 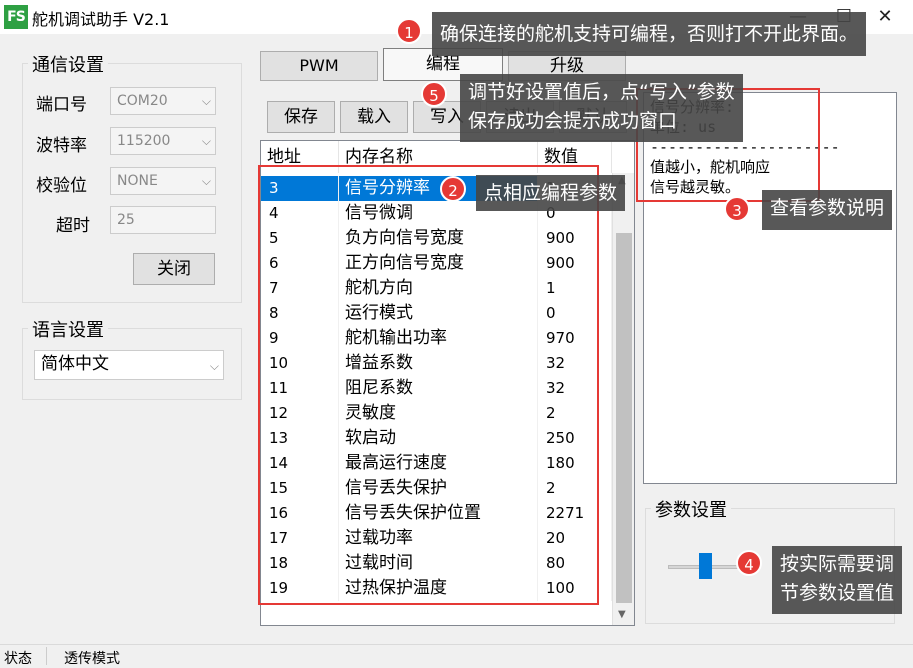 I want to click on parity-select: NONE ⌵, so click(x=163, y=181).